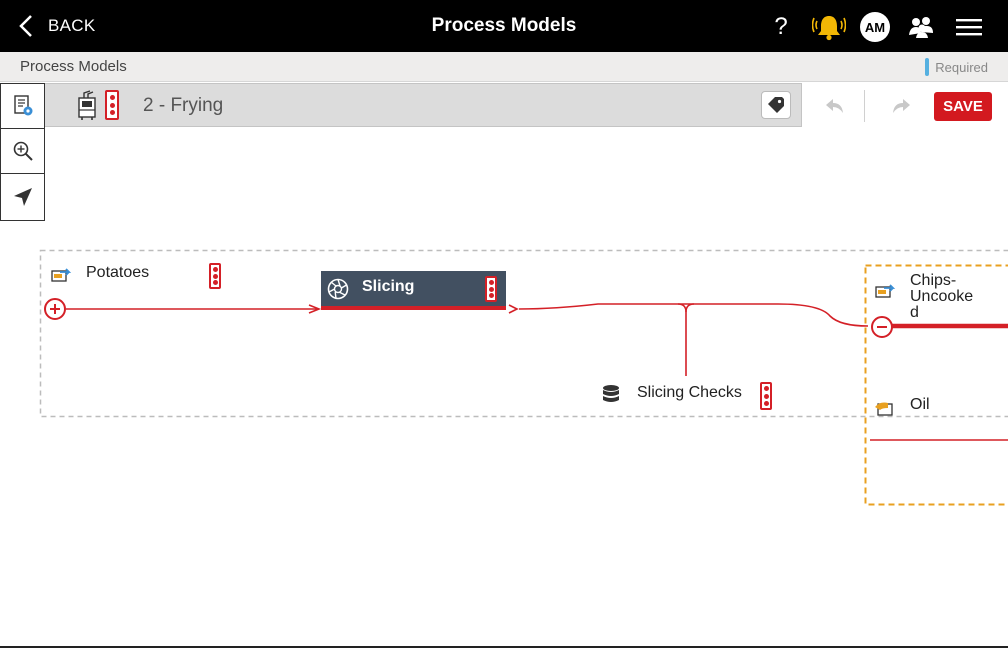 This screenshot has width=1008, height=648. Describe the element at coordinates (689, 393) in the screenshot. I see `node-label-slicing-checks: Slicing Checks` at that location.